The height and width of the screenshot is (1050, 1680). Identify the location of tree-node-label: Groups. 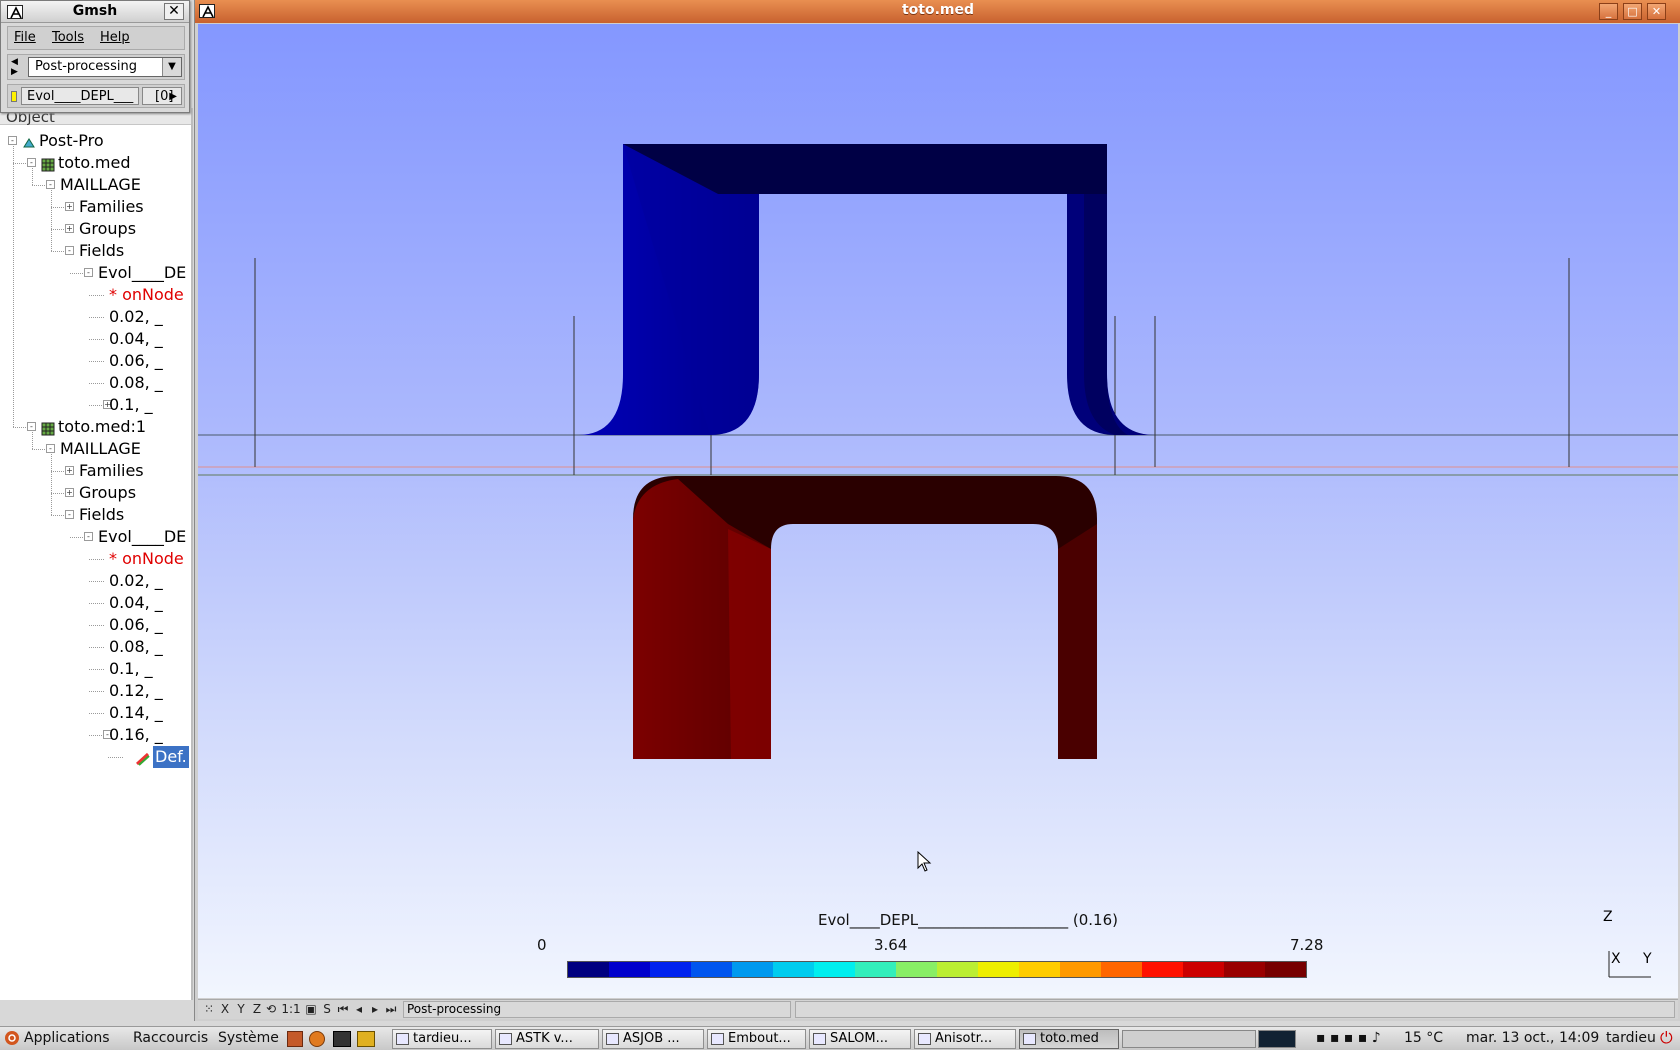
(108, 228).